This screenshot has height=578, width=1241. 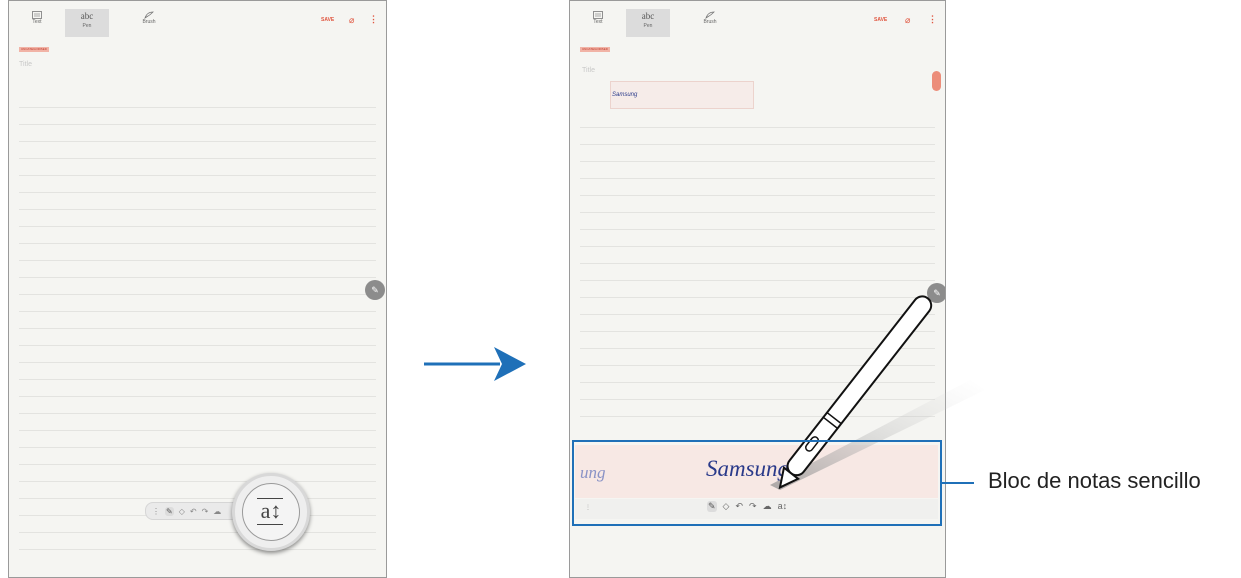 What do you see at coordinates (217, 511) in the screenshot?
I see `cloud-icon: ☁` at bounding box center [217, 511].